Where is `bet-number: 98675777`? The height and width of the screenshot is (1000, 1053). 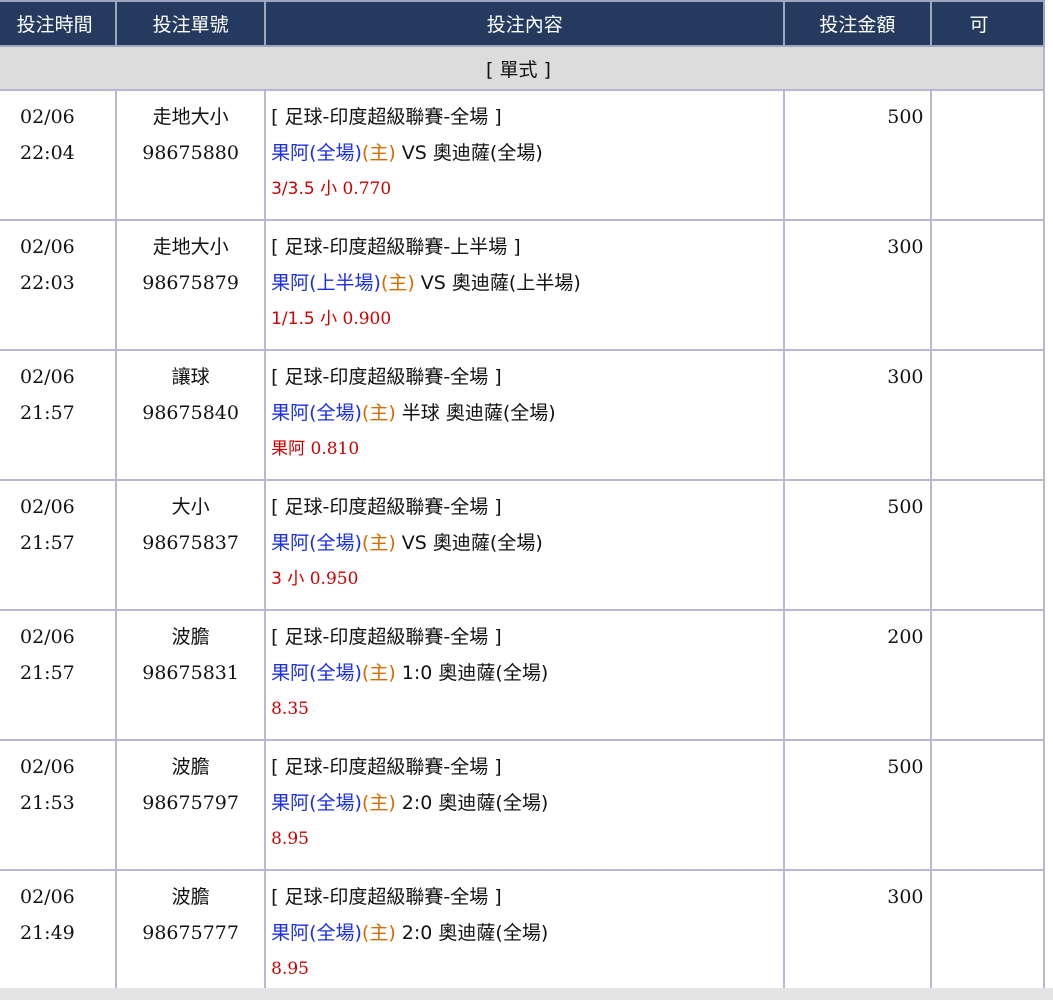 bet-number: 98675777 is located at coordinates (190, 933).